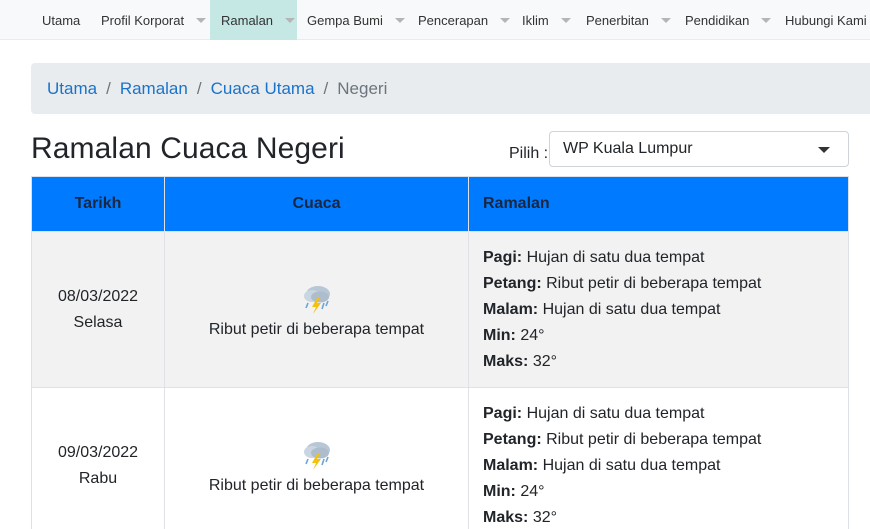 The image size is (870, 529). Describe the element at coordinates (699, 149) in the screenshot. I see `state-select: WP Kuala Lumpur` at that location.